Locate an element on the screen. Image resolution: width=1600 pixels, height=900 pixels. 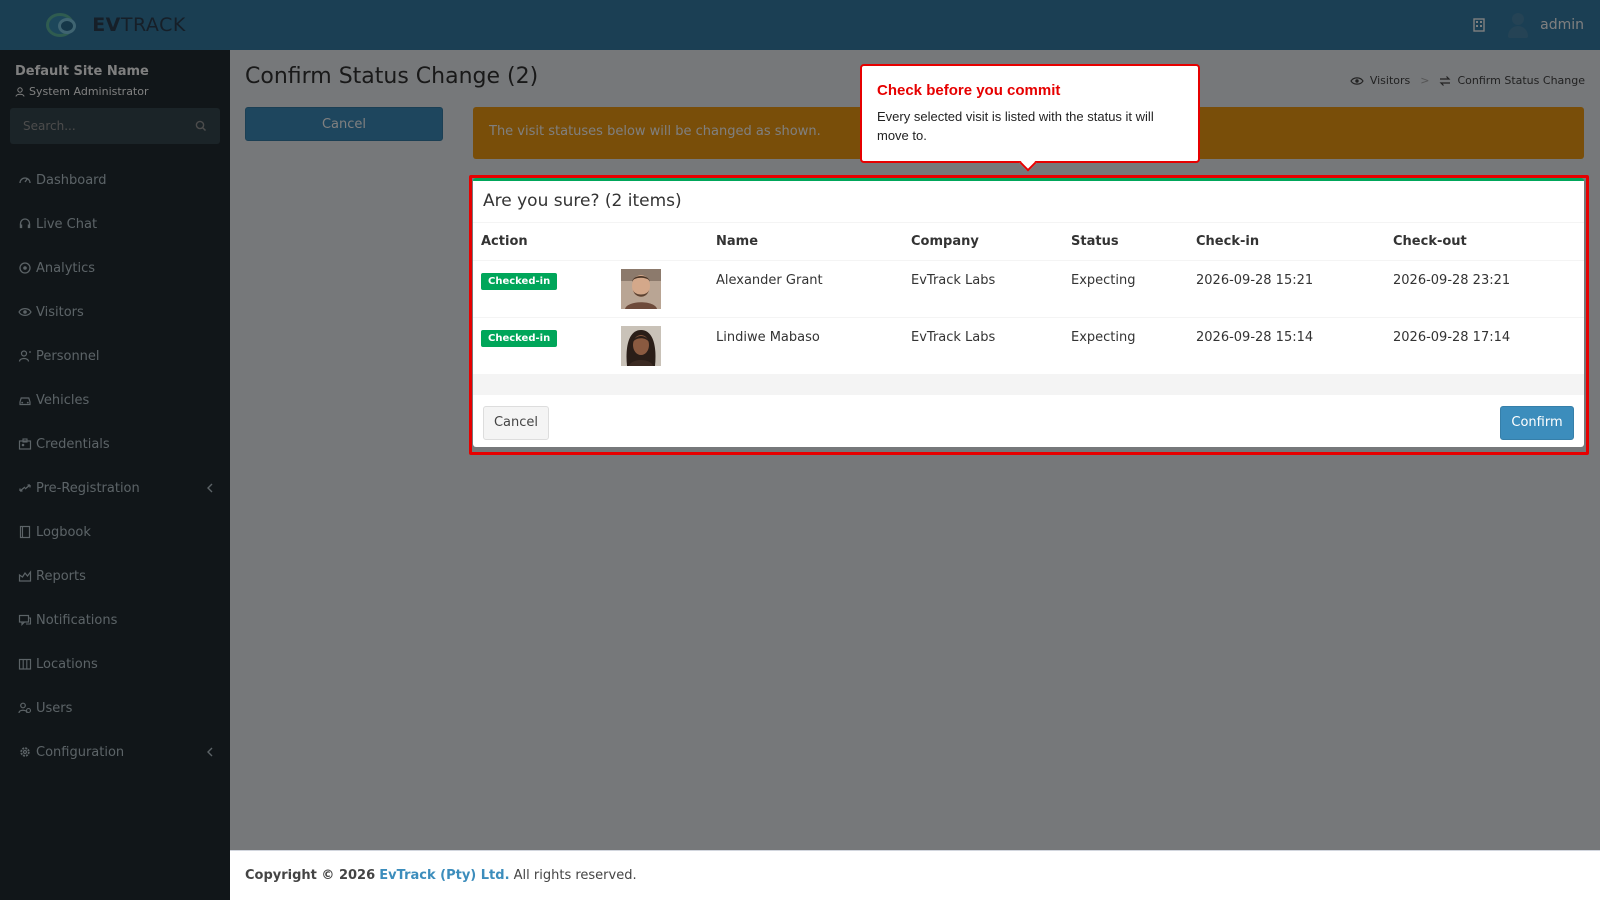
cancel-button: Cancel is located at coordinates (344, 124).